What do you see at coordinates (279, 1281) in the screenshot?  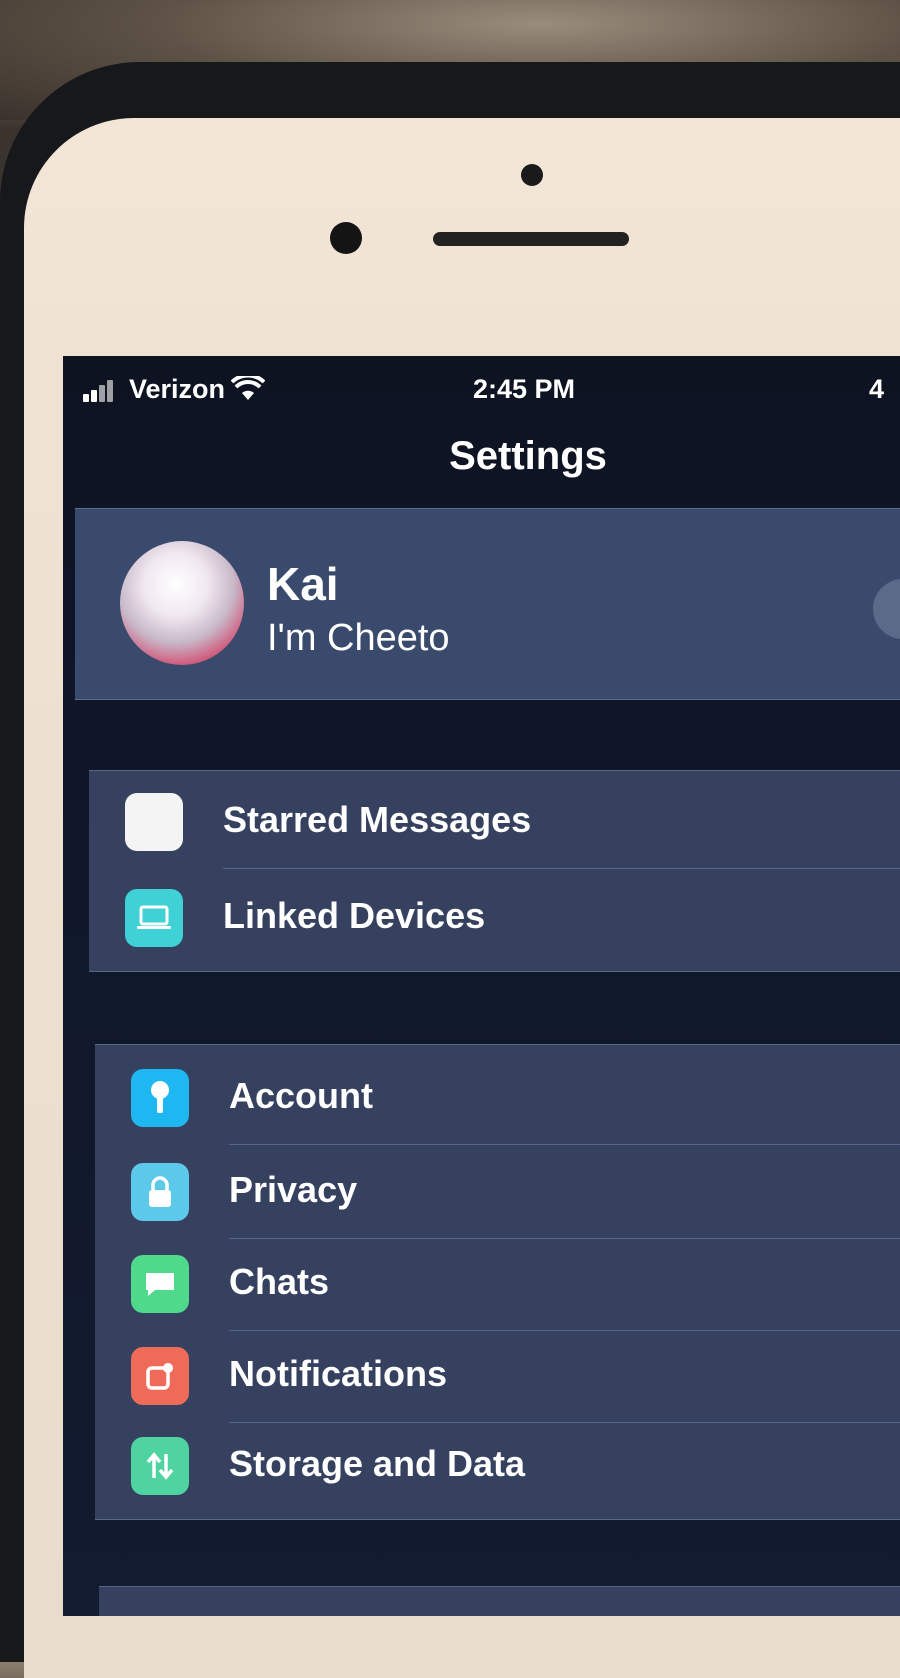 I see `settings-row-label: Chats` at bounding box center [279, 1281].